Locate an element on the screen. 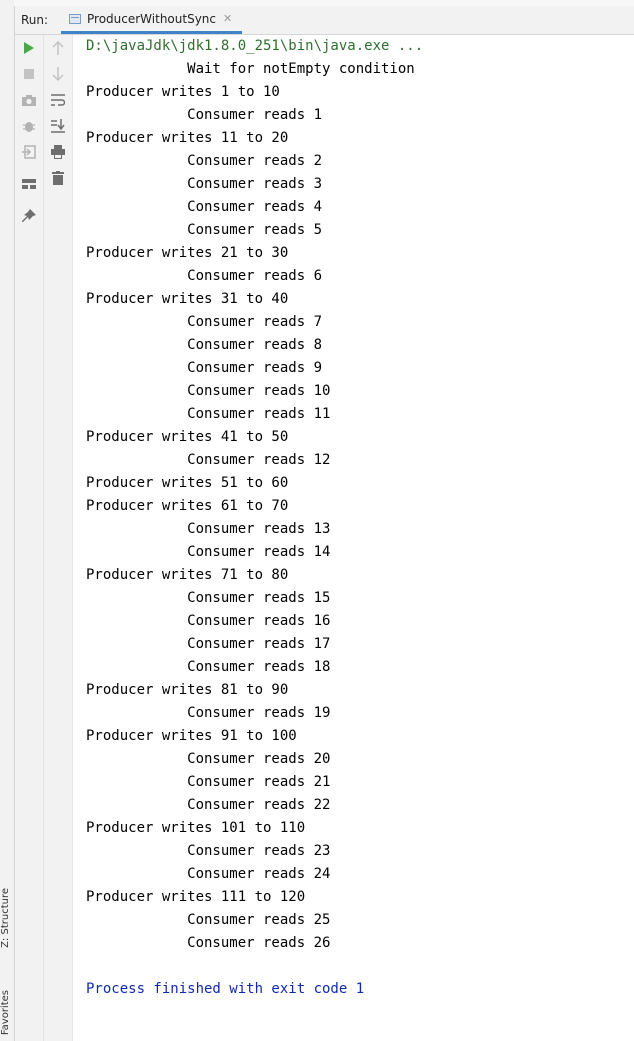  run-label: Run: is located at coordinates (35, 20).